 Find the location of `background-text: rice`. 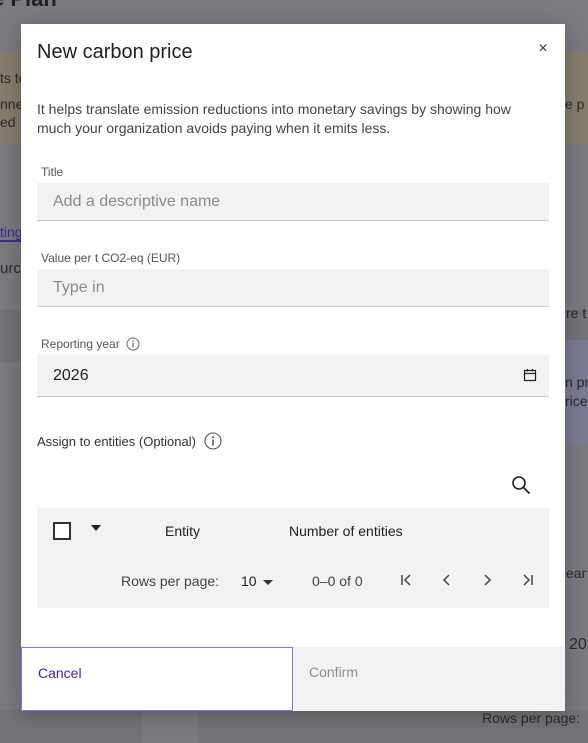

background-text: rice is located at coordinates (576, 401).